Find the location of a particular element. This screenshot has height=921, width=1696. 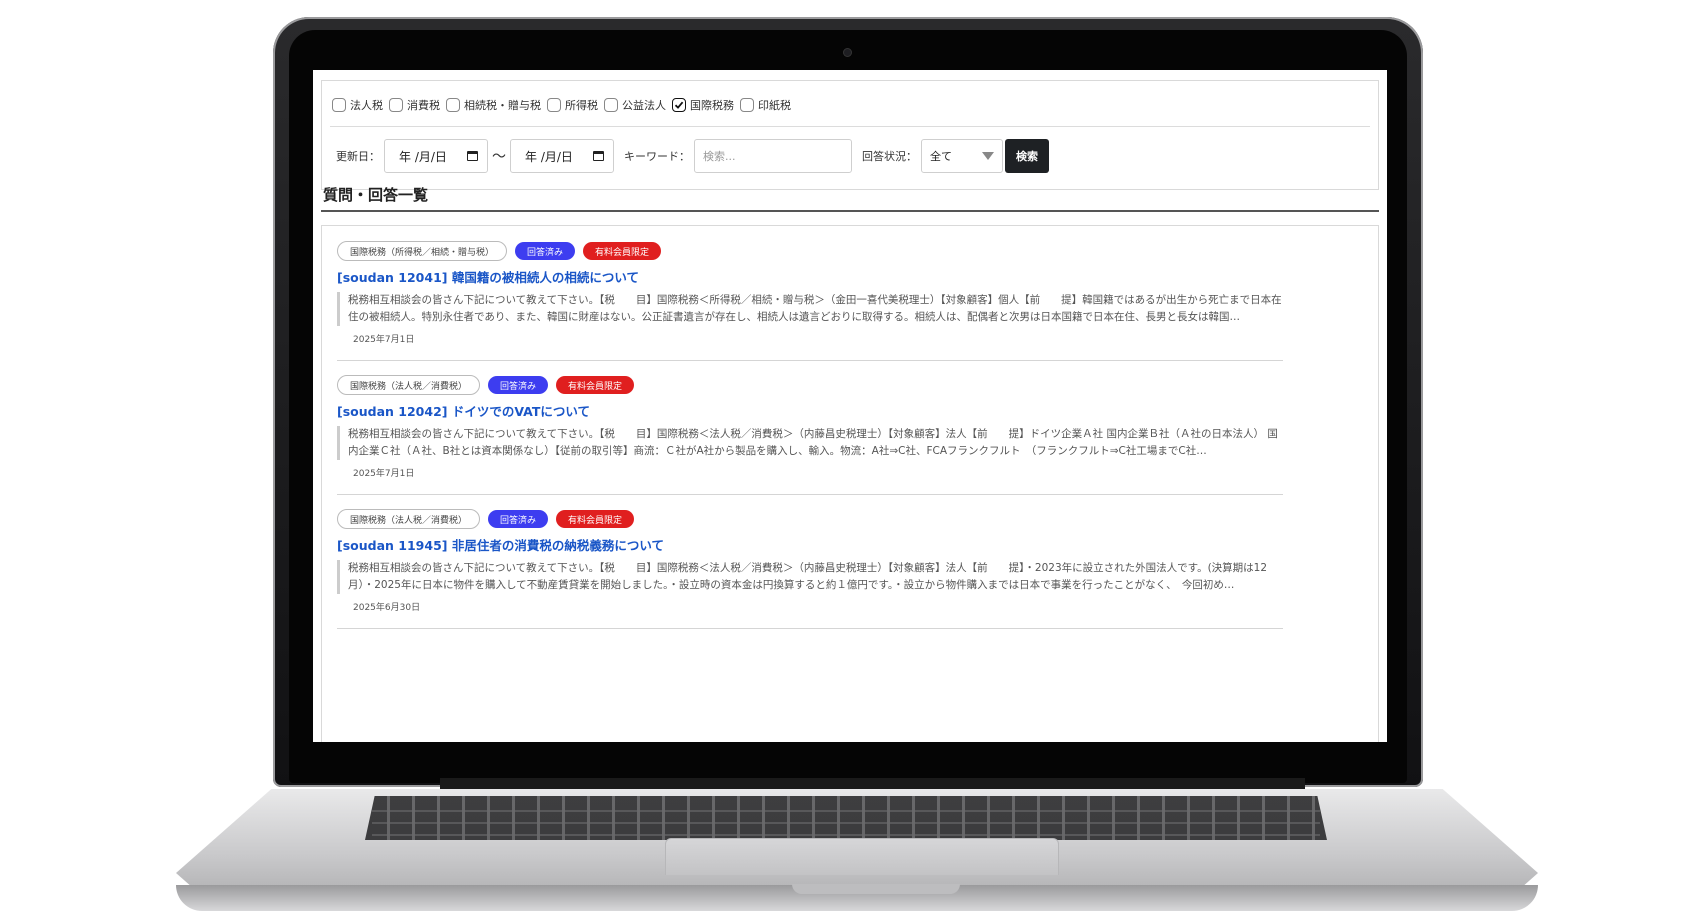

search-button: 検索 is located at coordinates (1027, 156).